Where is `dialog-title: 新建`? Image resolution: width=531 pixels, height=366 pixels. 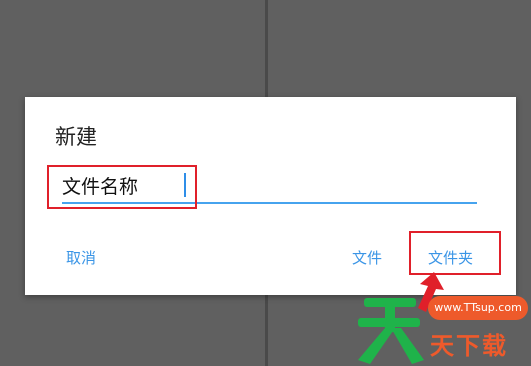 dialog-title: 新建 is located at coordinates (76, 137).